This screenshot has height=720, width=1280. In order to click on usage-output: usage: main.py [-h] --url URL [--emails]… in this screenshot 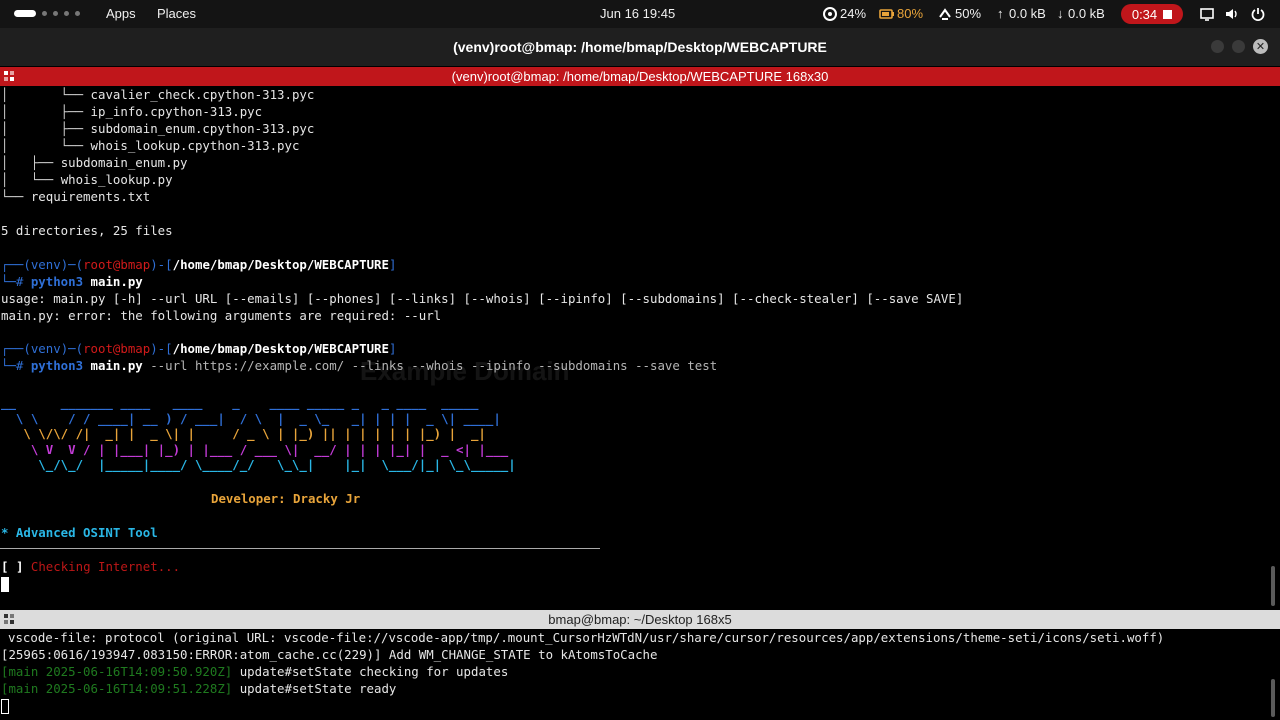, I will do `click(482, 298)`.